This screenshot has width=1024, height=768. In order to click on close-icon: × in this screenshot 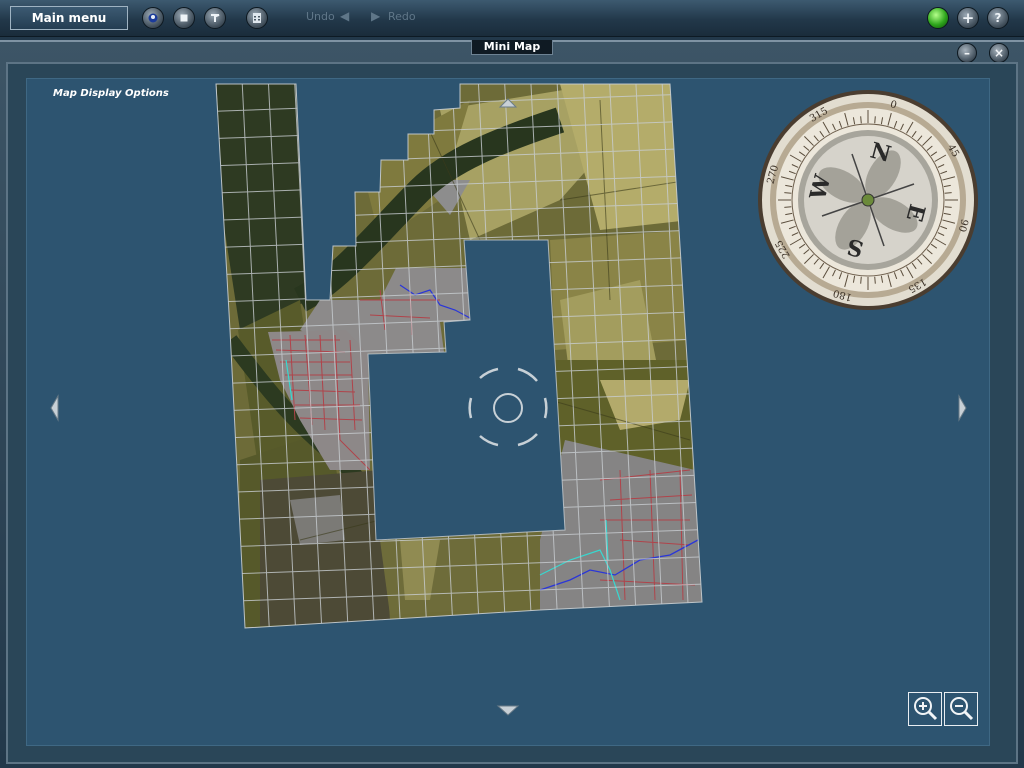, I will do `click(999, 53)`.